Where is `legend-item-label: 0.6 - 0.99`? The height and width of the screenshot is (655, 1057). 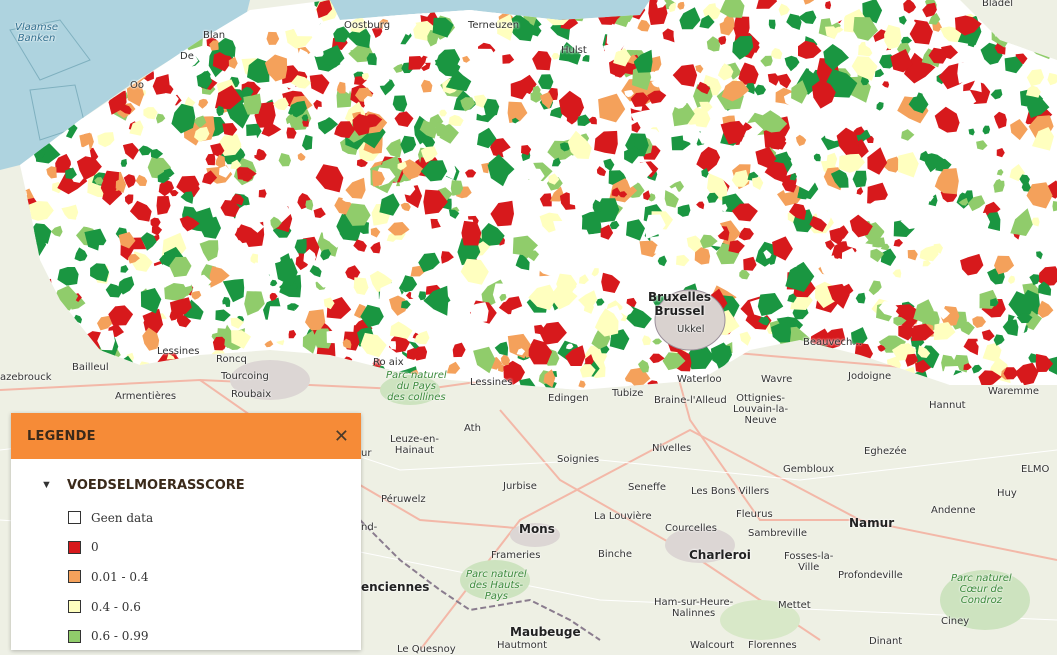 legend-item-label: 0.6 - 0.99 is located at coordinates (120, 636).